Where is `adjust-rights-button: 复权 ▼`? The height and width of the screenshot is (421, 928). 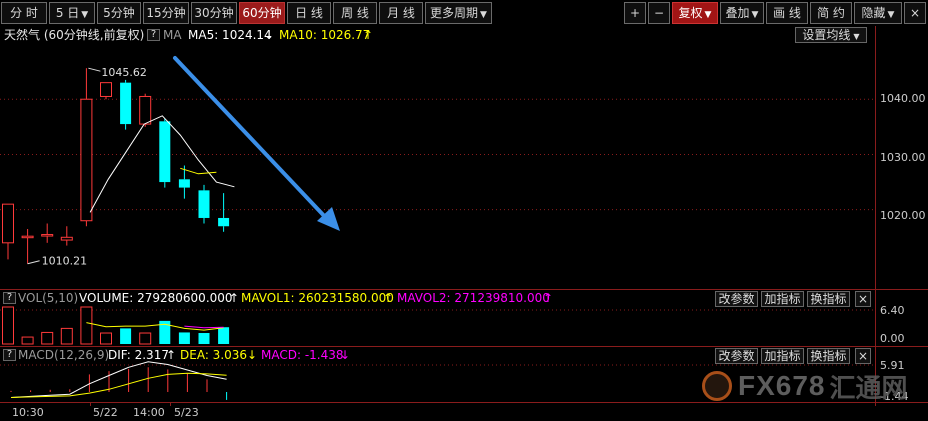 adjust-rights-button: 复权 ▼ is located at coordinates (695, 13).